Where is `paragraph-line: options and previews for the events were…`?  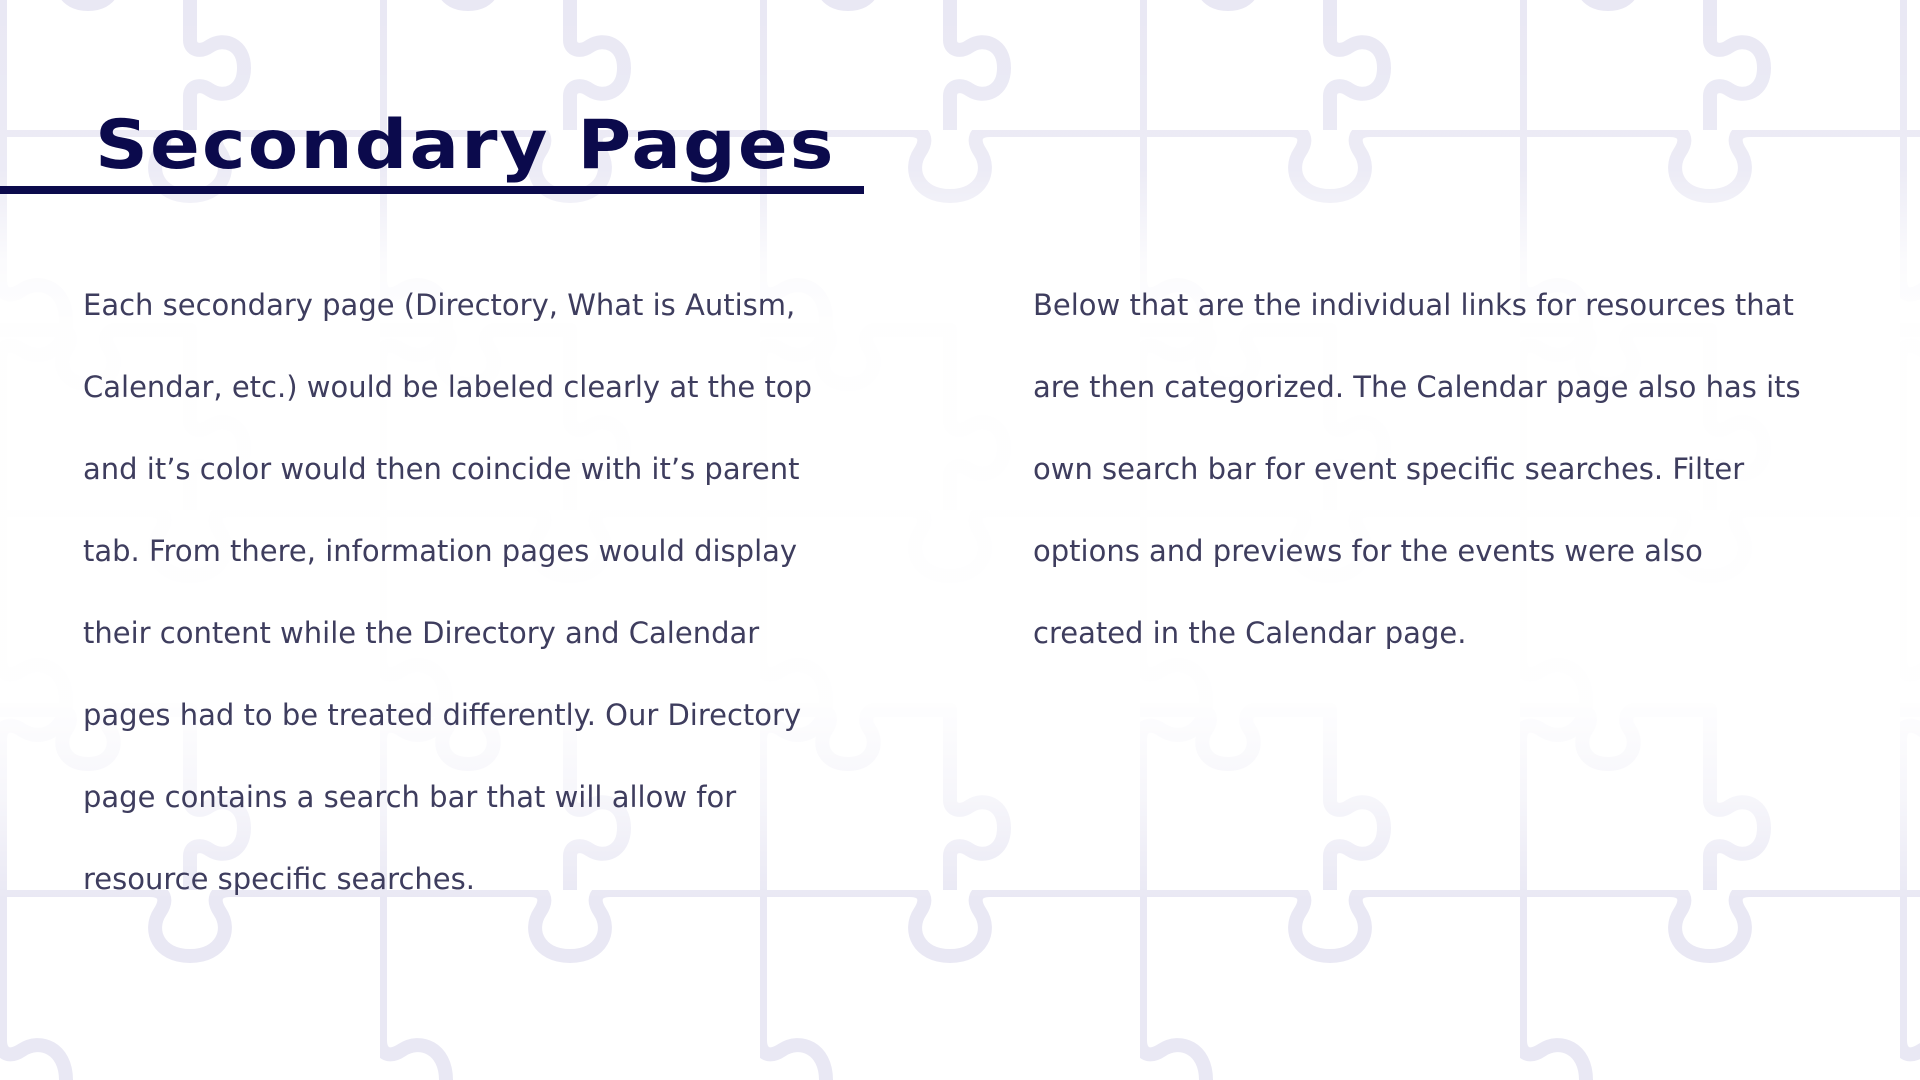
paragraph-line: options and previews for the events were… is located at coordinates (1368, 551).